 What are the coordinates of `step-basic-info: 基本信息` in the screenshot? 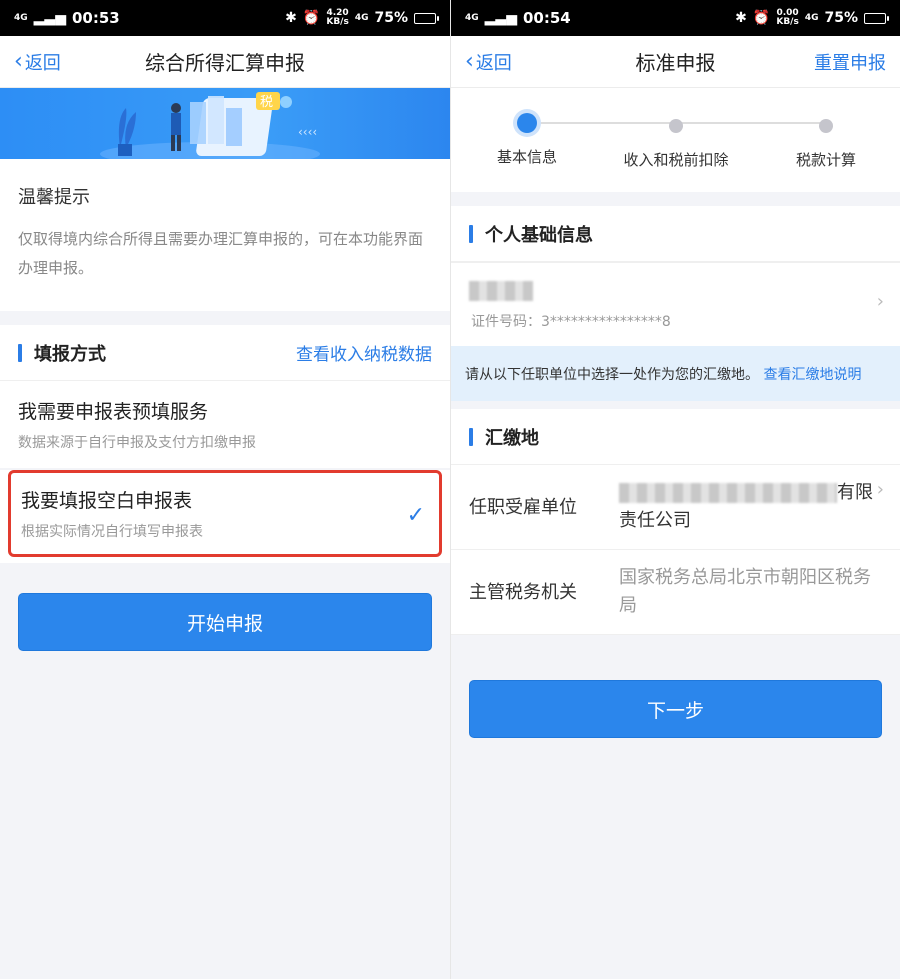 It's located at (527, 140).